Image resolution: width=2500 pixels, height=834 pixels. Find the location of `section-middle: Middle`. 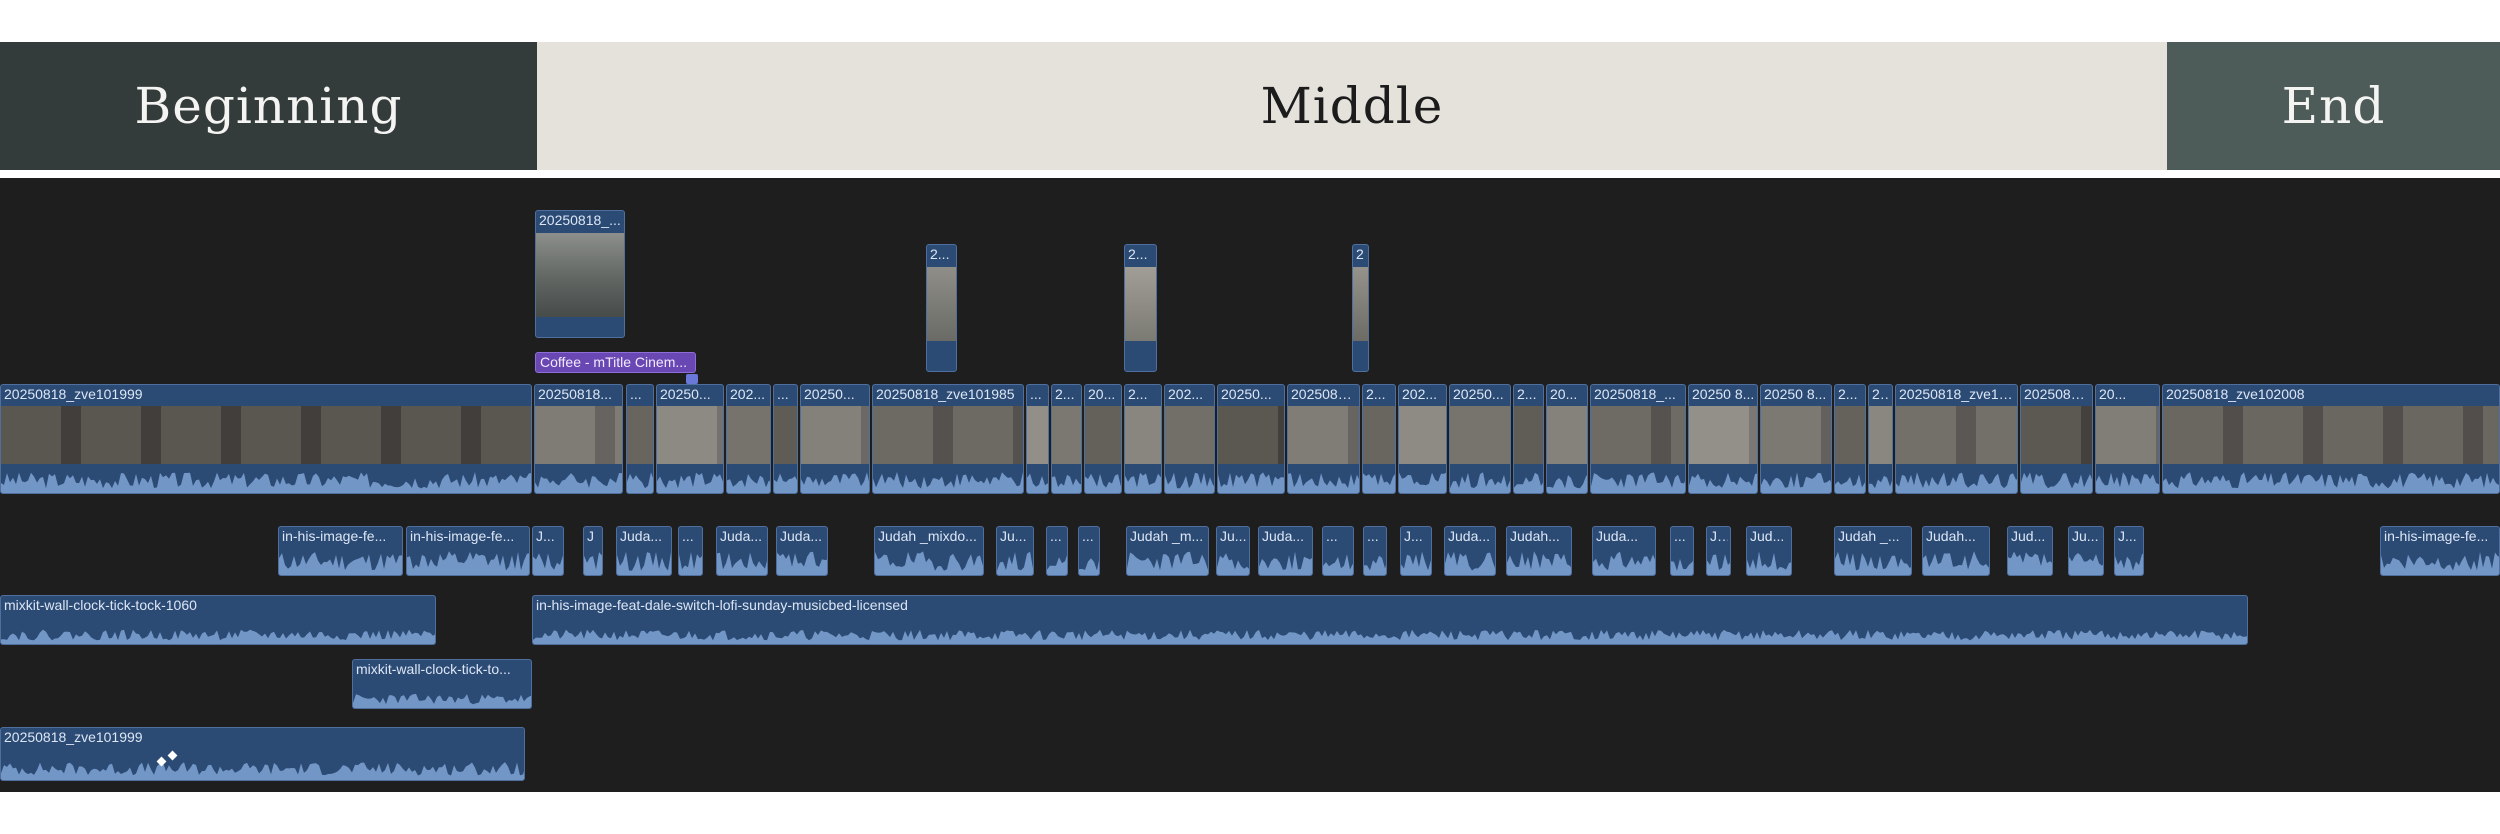

section-middle: Middle is located at coordinates (1352, 106).